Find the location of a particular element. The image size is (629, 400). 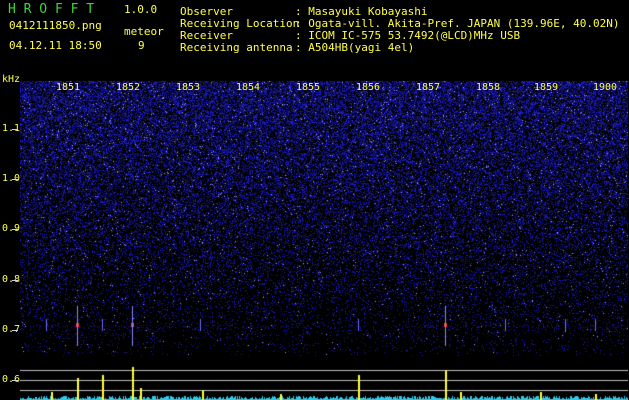

meteor-count: 9 is located at coordinates (141, 45).